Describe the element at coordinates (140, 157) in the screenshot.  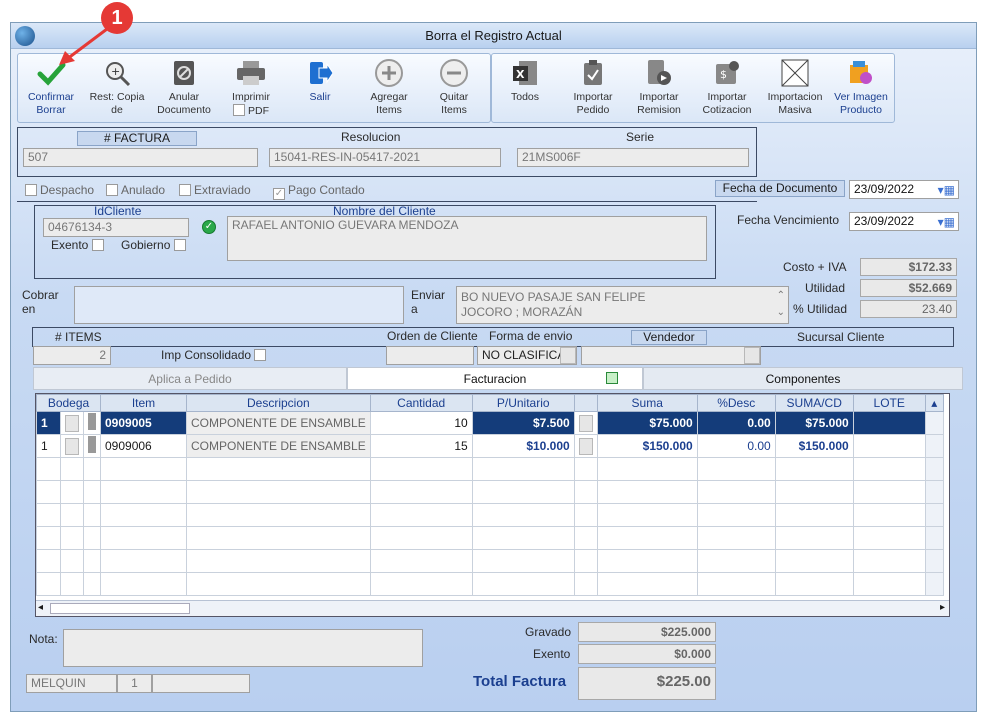
I see `factura-field: 507` at that location.